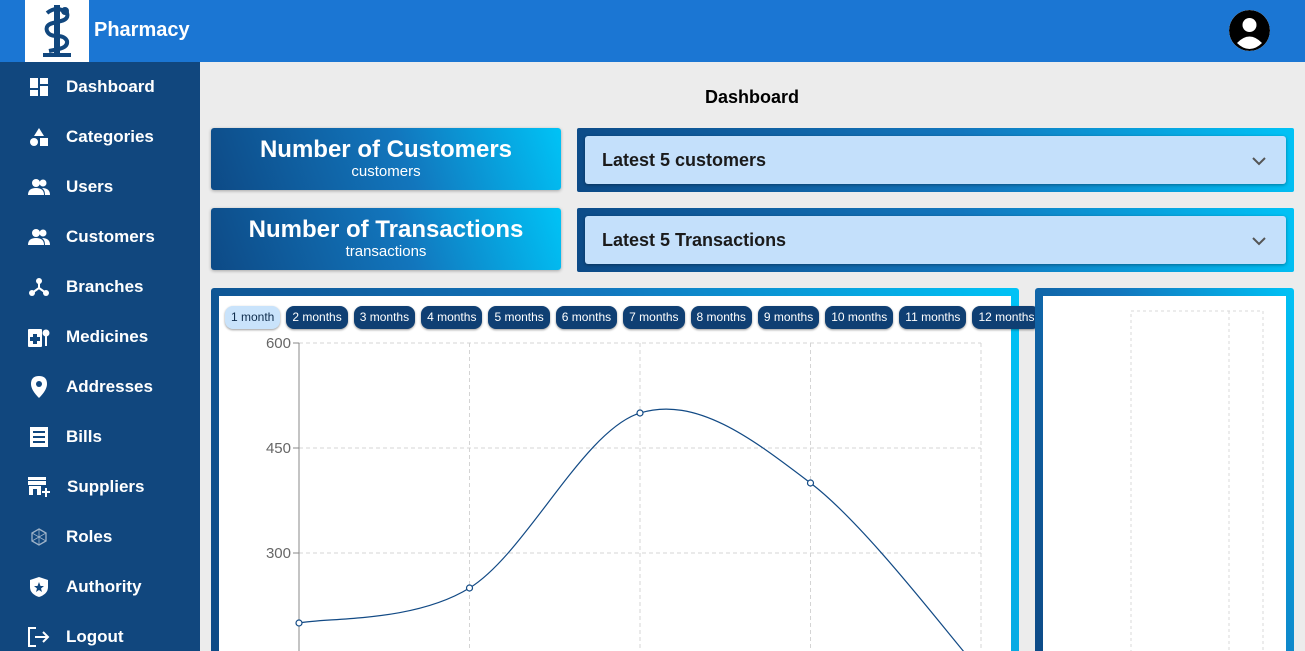  I want to click on customers-count-card: Number of Customers customers, so click(386, 159).